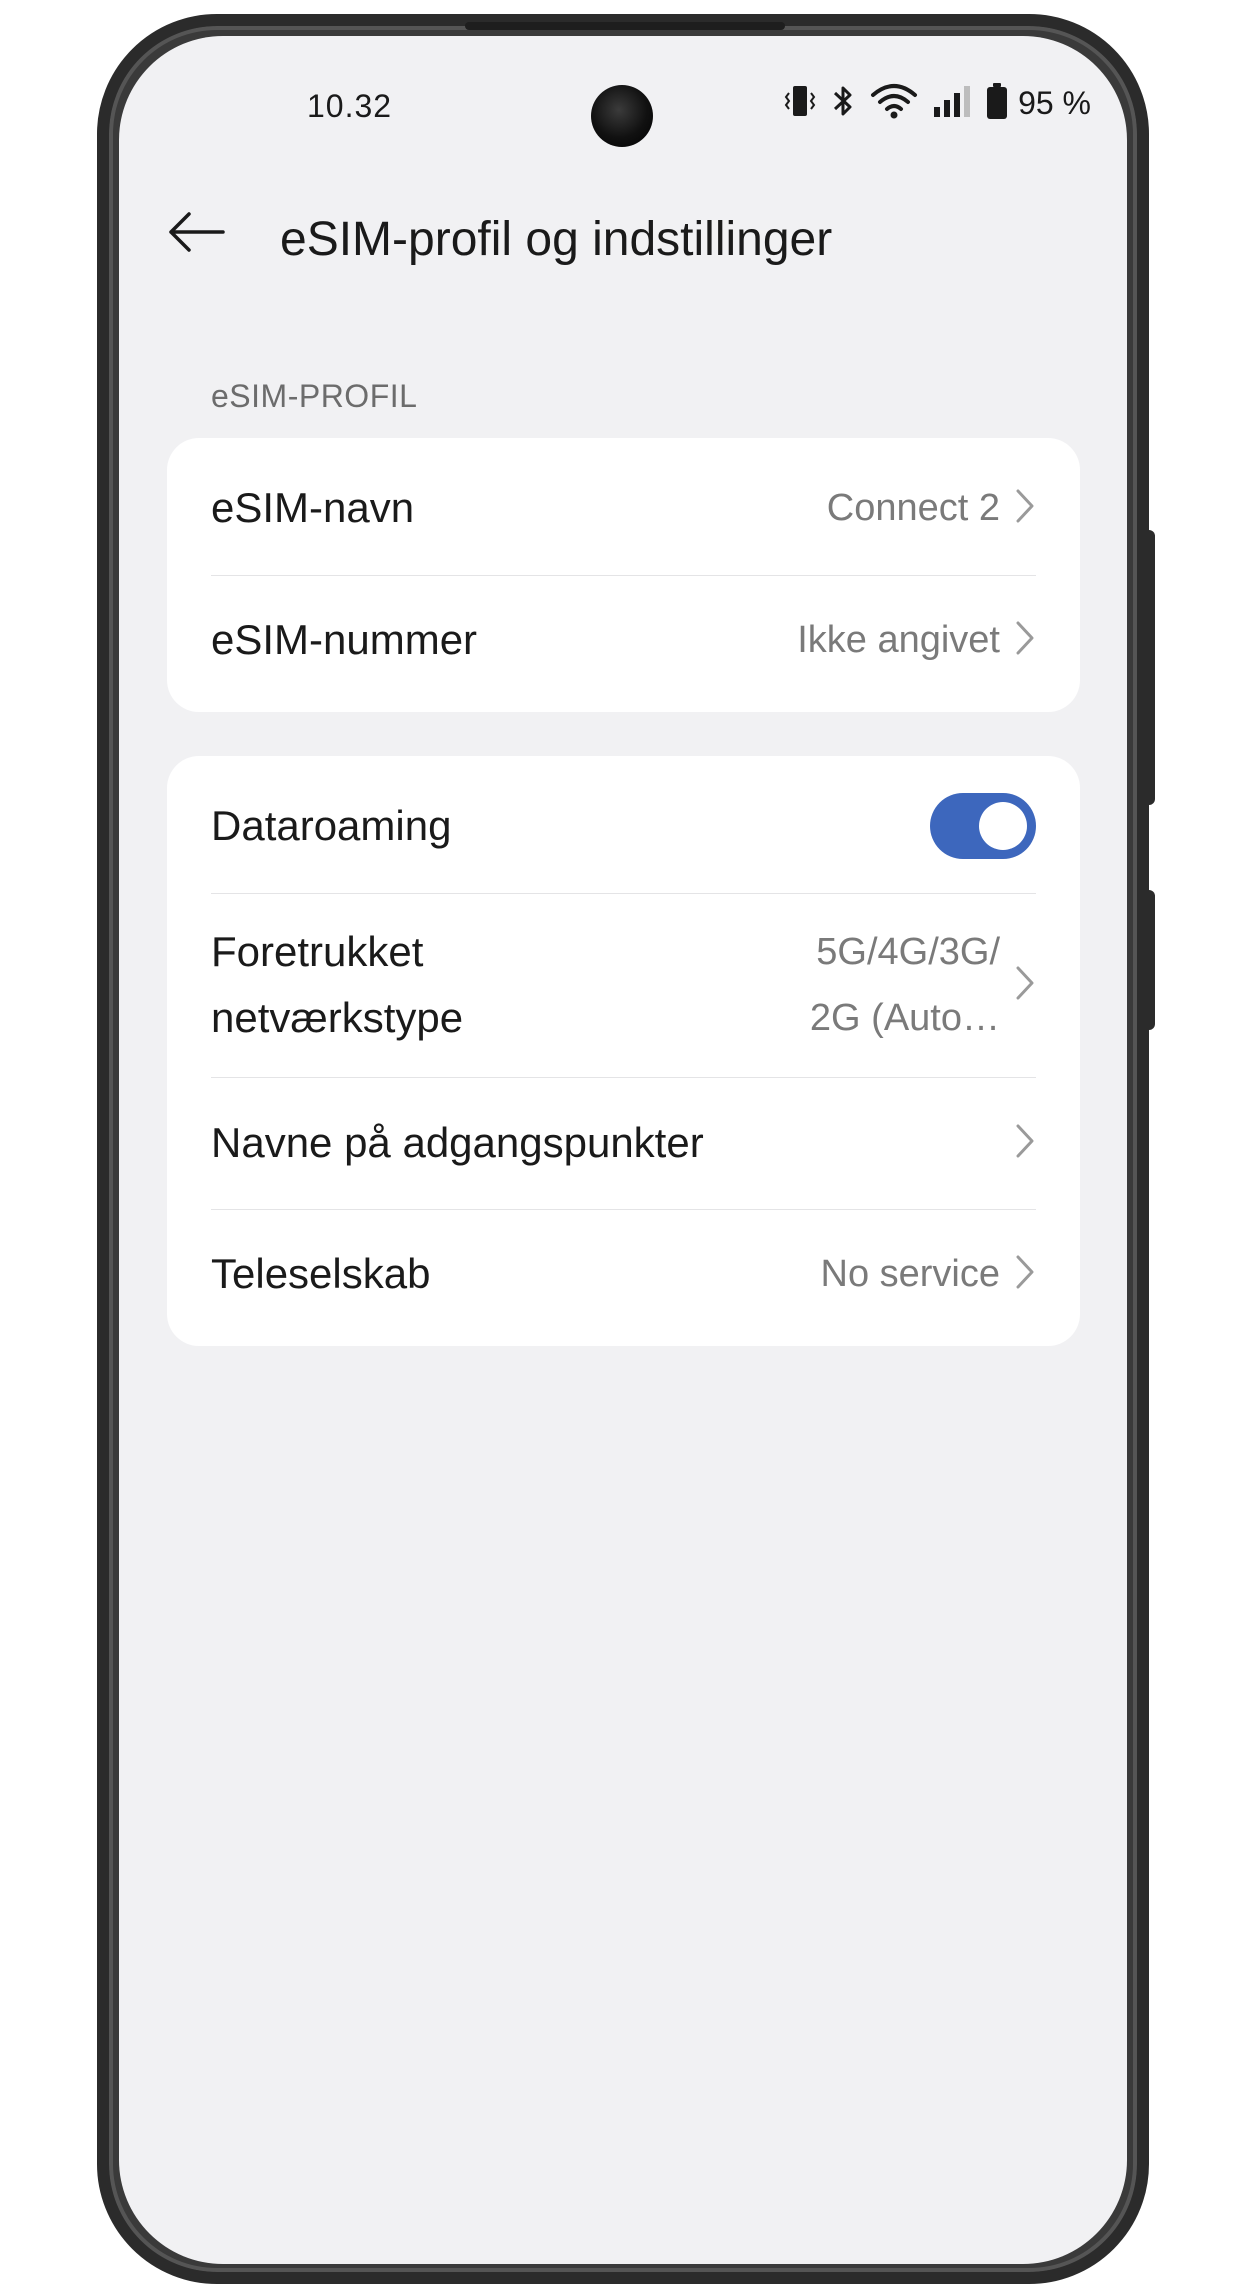  I want to click on esim-number-right: Ikke angivet, so click(916, 640).